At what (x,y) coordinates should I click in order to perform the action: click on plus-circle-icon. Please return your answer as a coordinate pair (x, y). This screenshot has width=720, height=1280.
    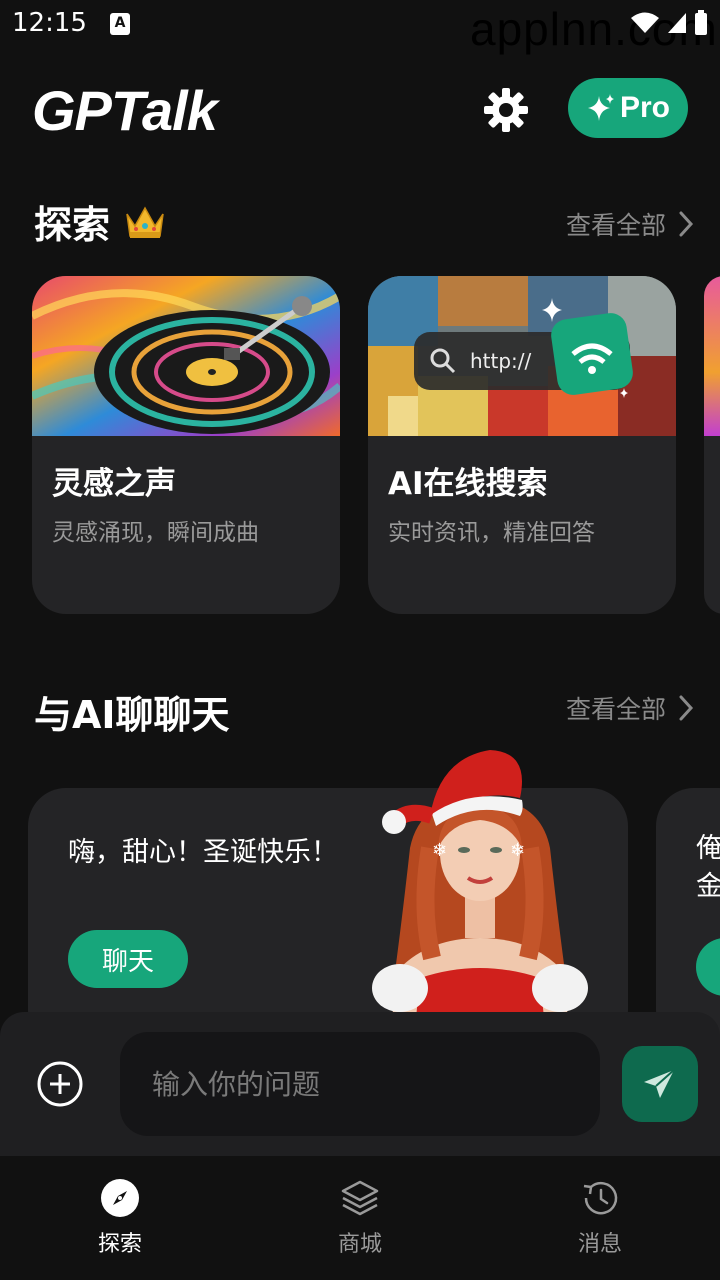
    Looking at the image, I should click on (60, 1084).